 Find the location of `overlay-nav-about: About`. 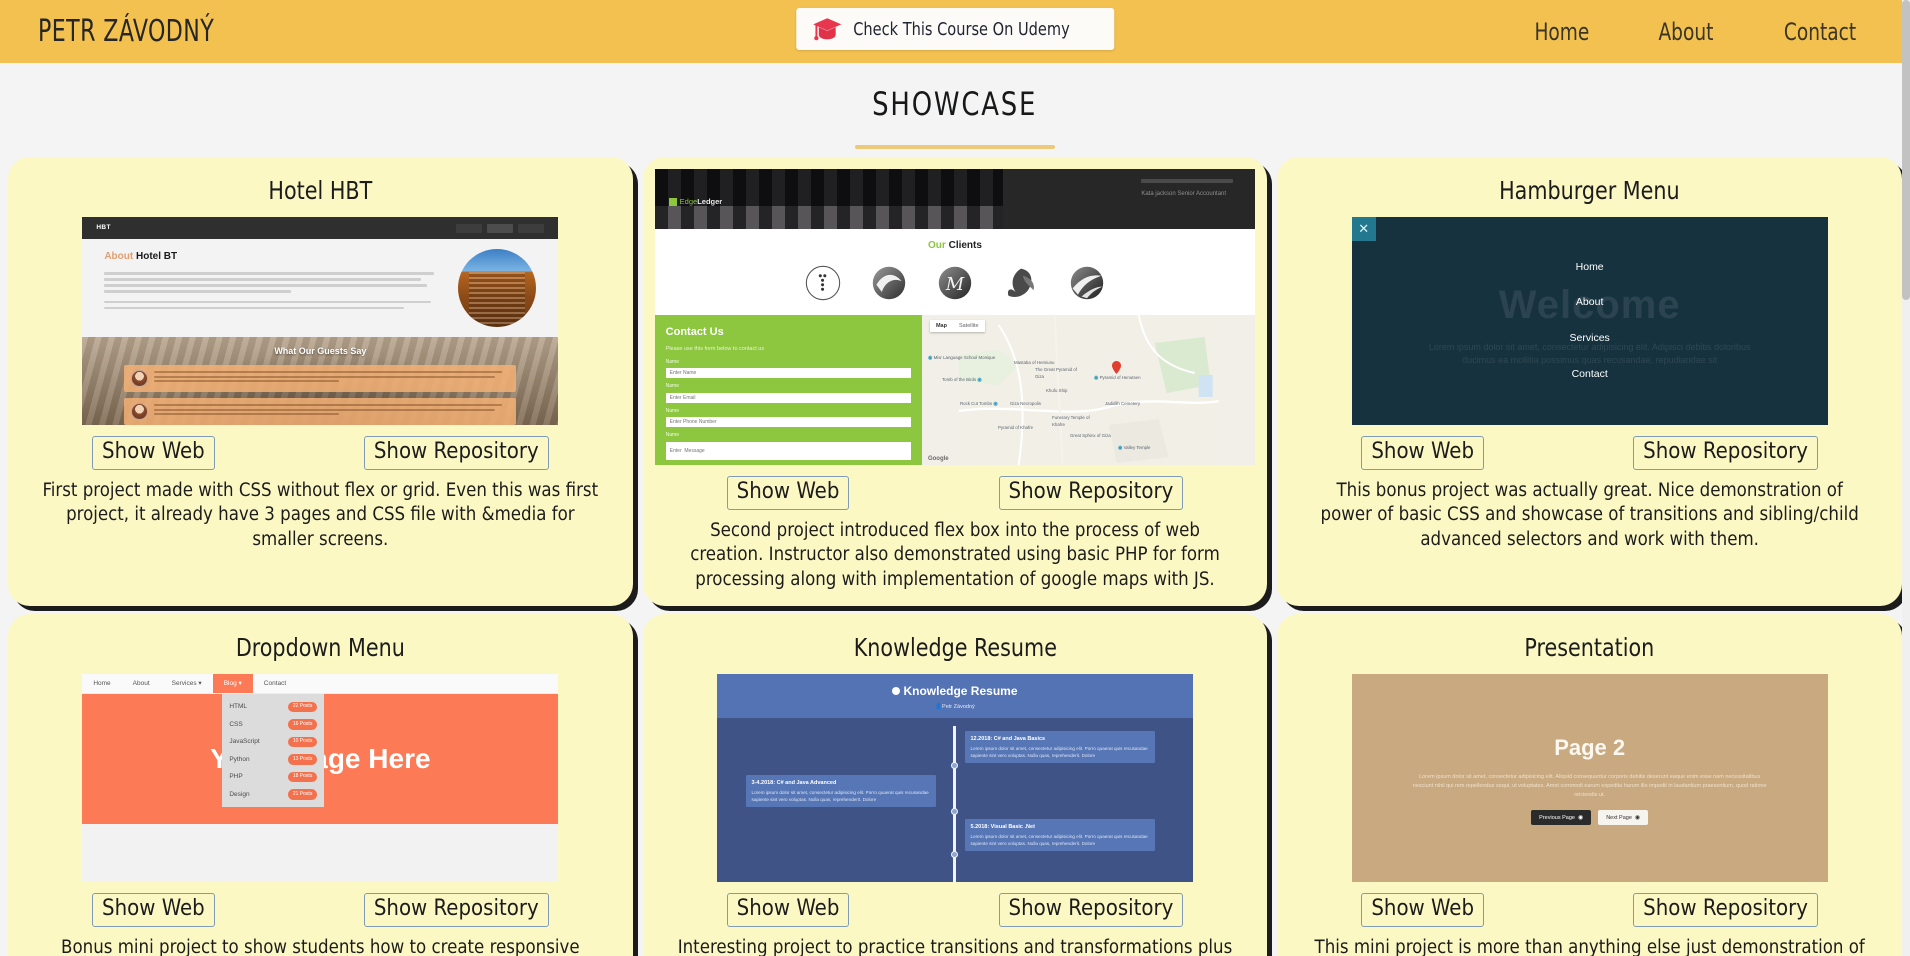

overlay-nav-about: About is located at coordinates (1589, 303).